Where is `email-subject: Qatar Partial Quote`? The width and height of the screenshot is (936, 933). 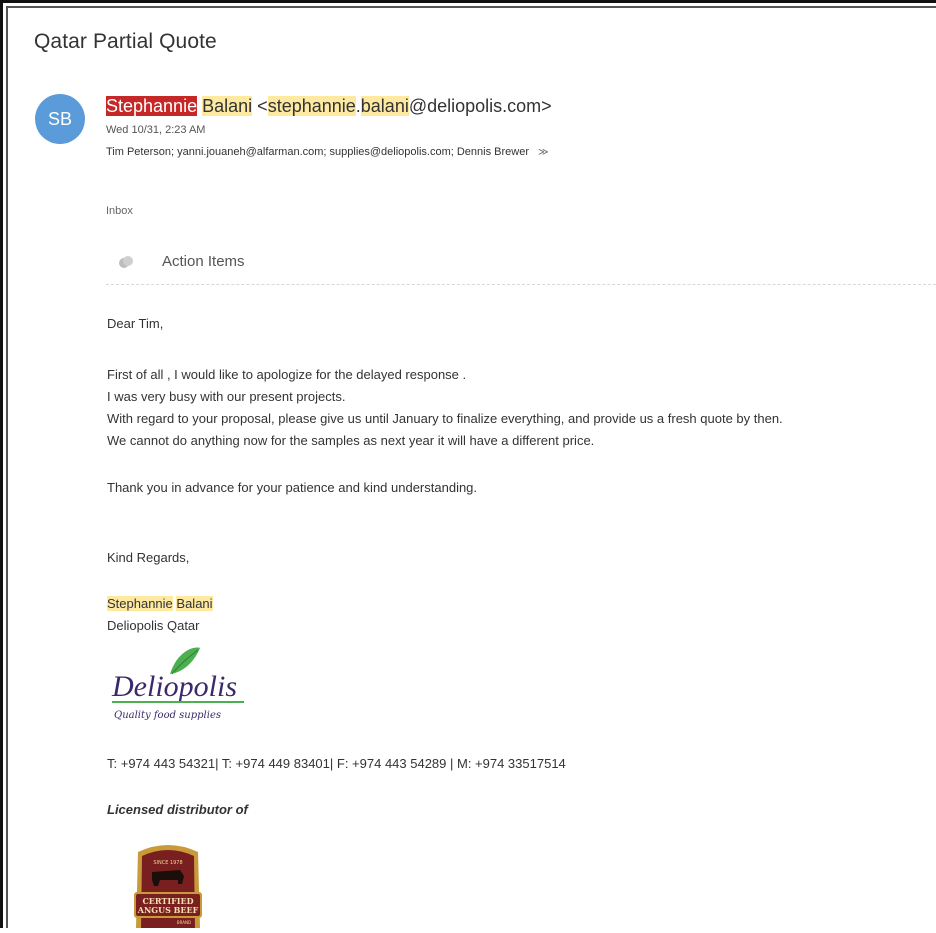
email-subject: Qatar Partial Quote is located at coordinates (125, 42).